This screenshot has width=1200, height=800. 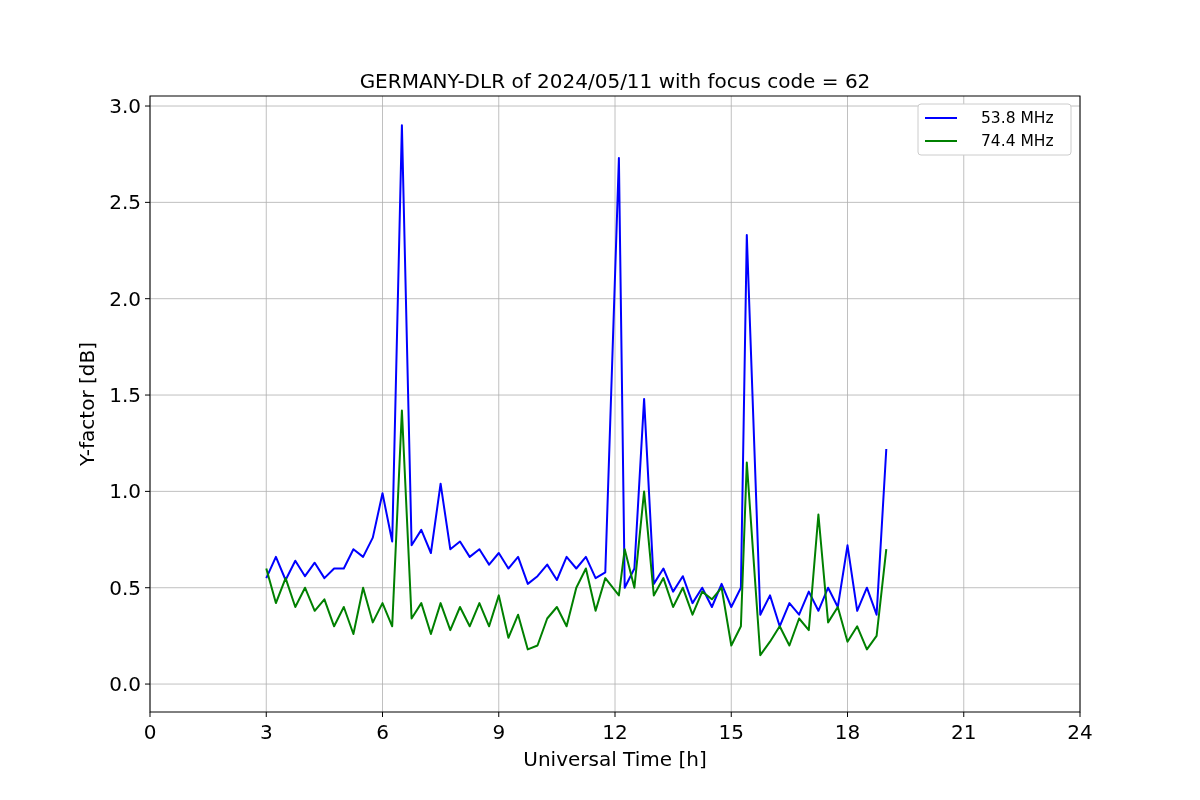 What do you see at coordinates (125, 684) in the screenshot?
I see `tick-label: 0.0` at bounding box center [125, 684].